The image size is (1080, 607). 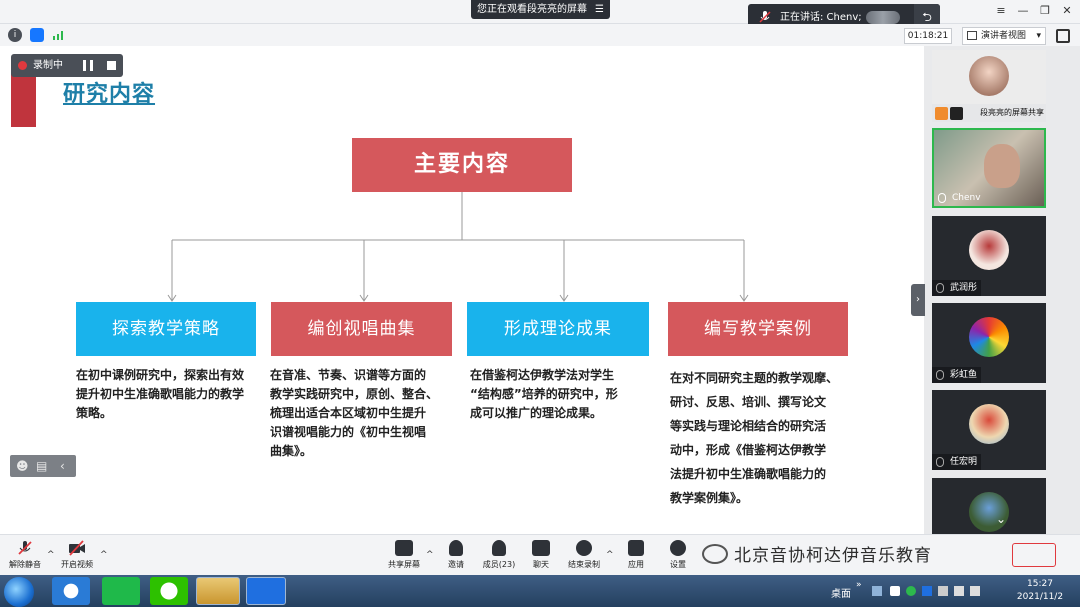 What do you see at coordinates (22, 466) in the screenshot?
I see `face-icon: ☻` at bounding box center [22, 466].